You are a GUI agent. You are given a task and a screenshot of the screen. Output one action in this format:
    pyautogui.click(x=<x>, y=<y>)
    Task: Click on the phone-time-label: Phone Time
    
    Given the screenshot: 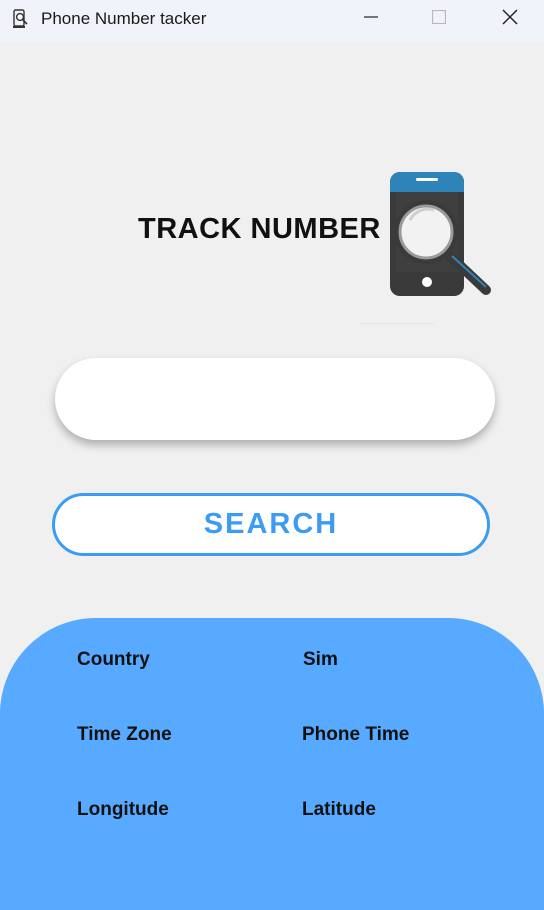 What is the action you would take?
    pyautogui.click(x=356, y=734)
    